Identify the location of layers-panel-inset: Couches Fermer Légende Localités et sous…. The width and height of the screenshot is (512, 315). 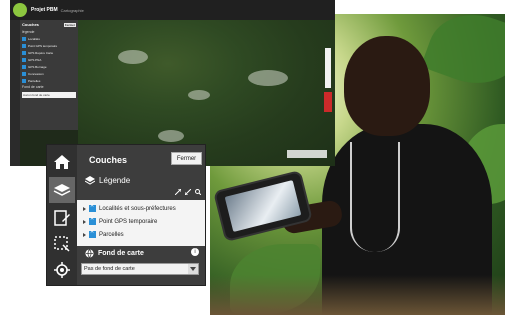
(126, 215).